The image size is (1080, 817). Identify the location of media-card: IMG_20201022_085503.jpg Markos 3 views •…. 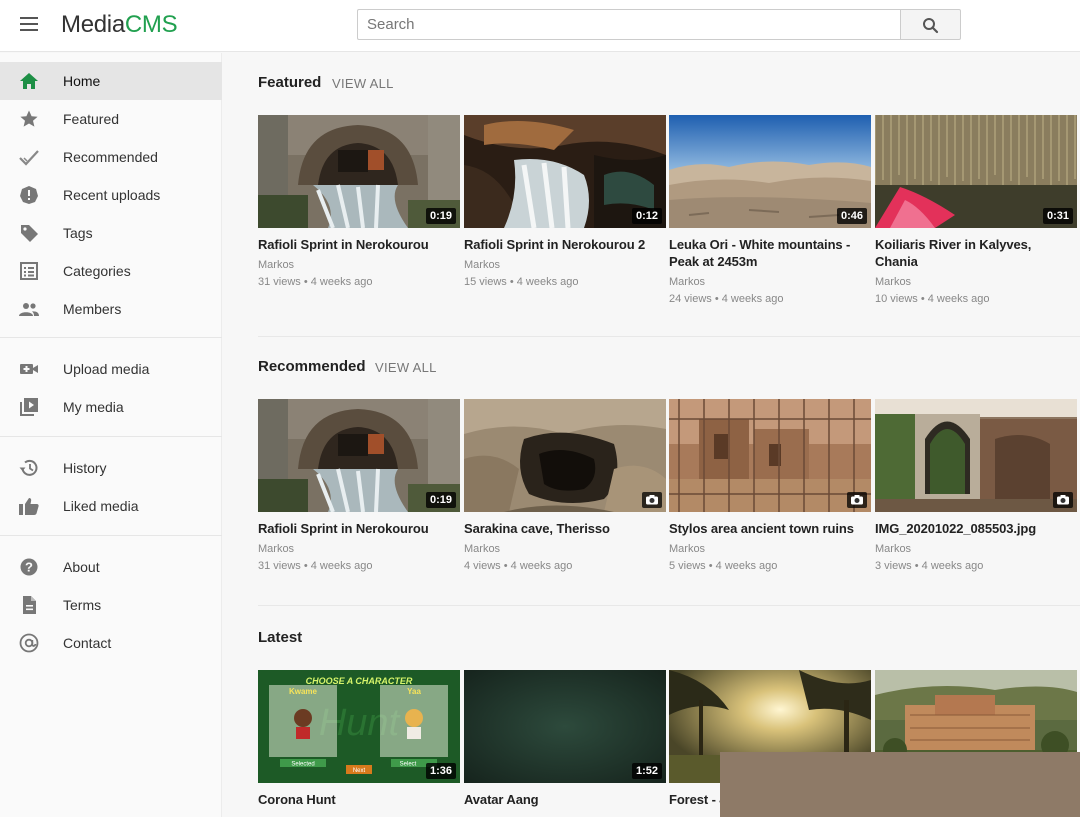
(976, 485).